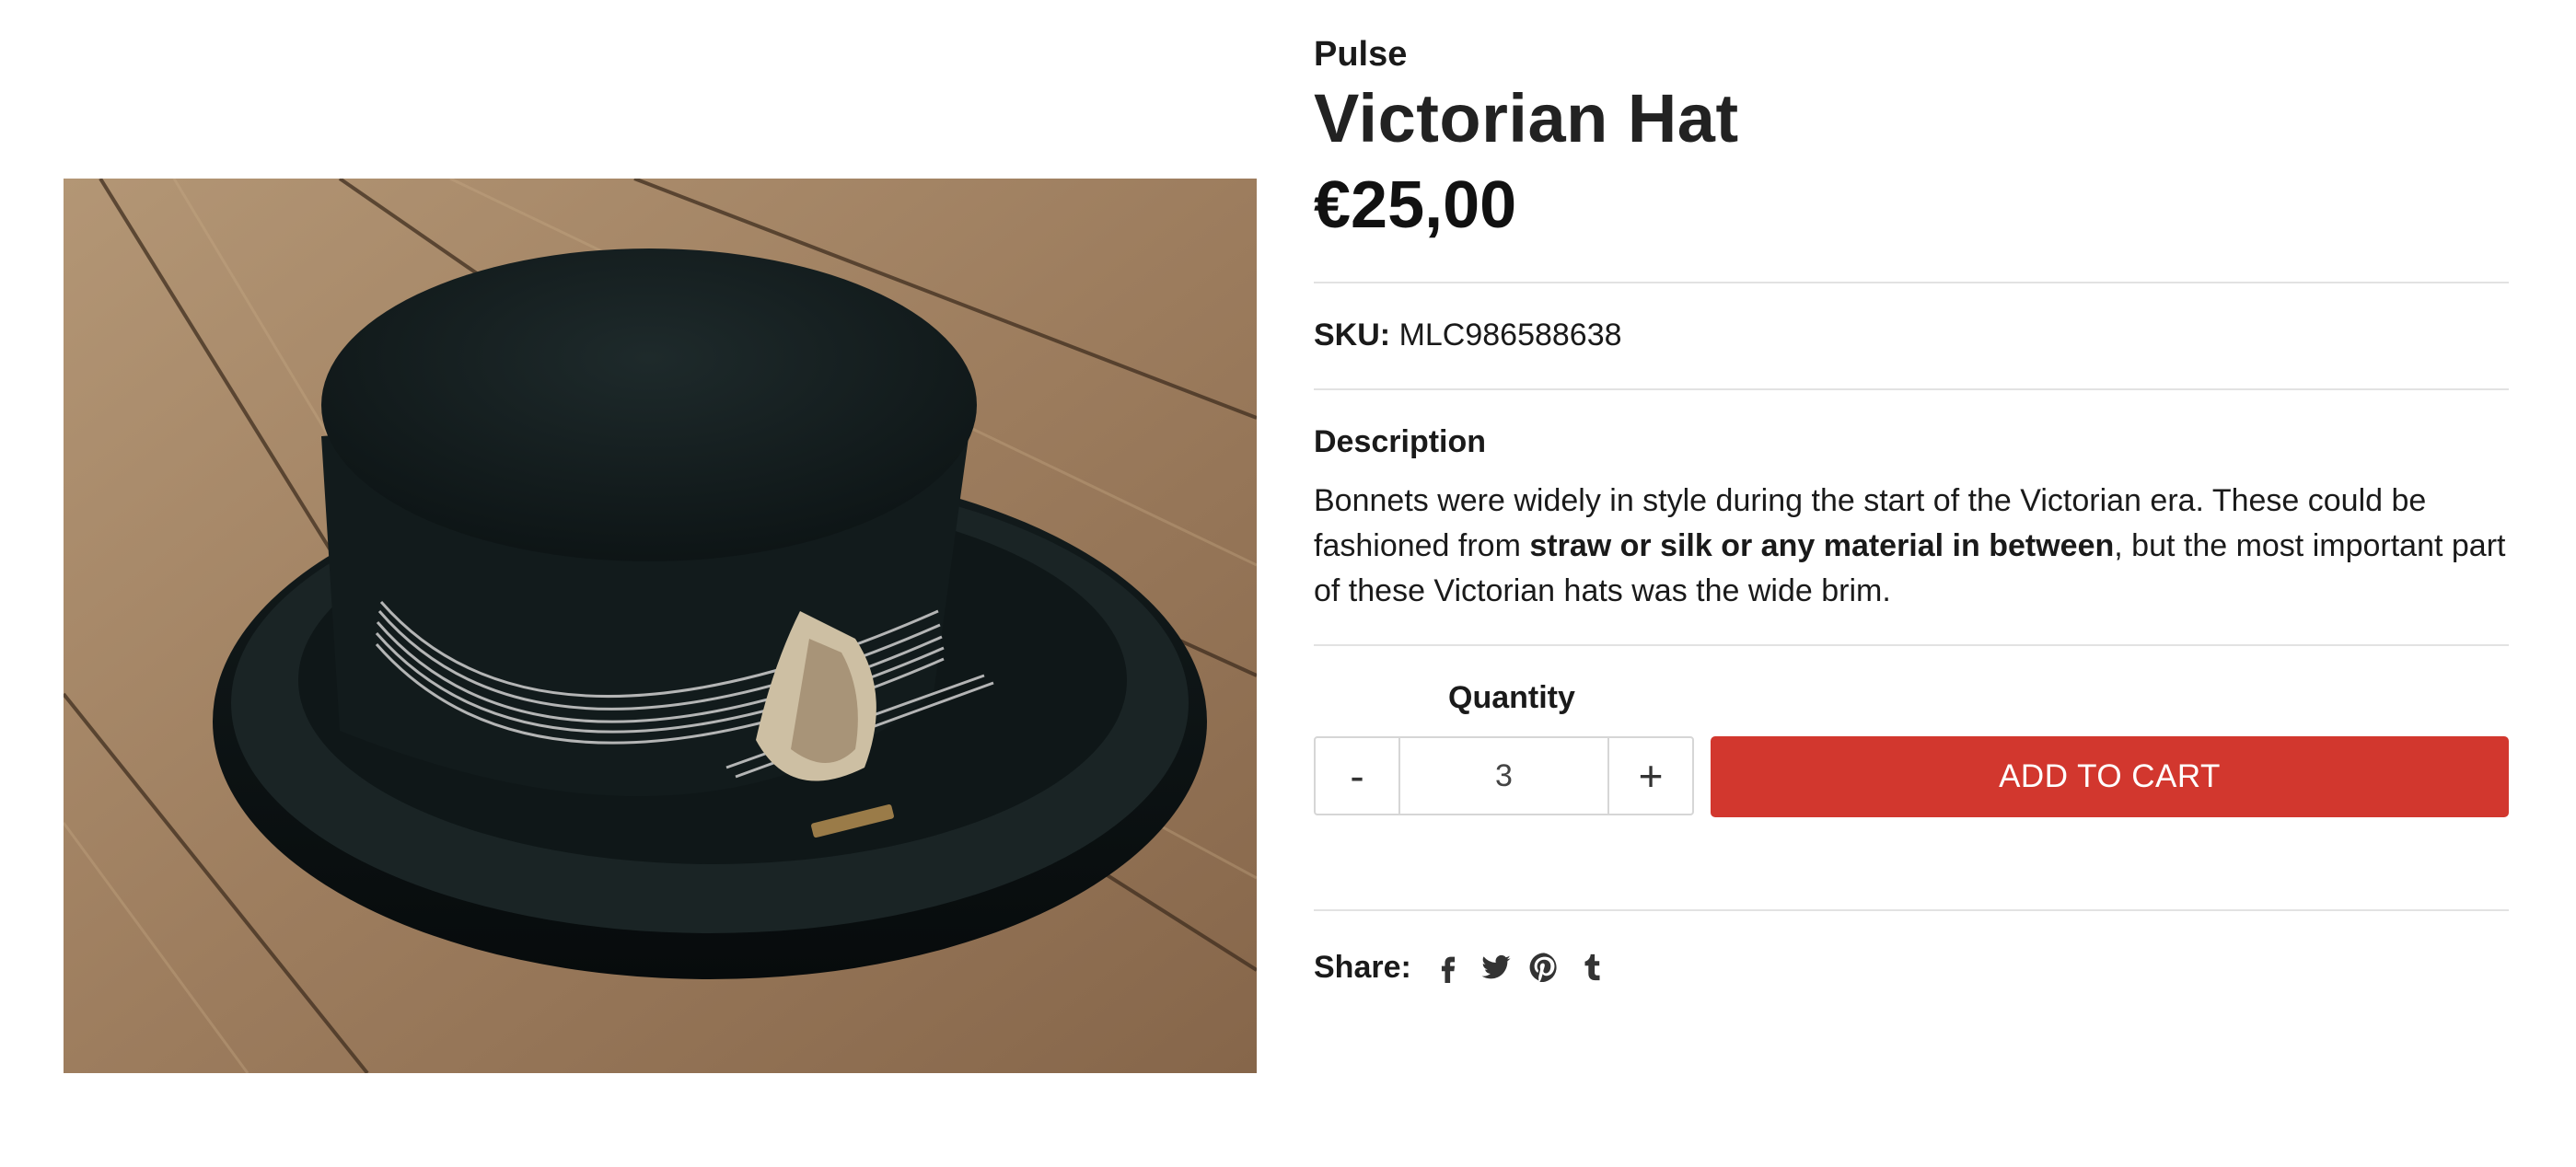  I want to click on twitter-icon, so click(1496, 967).